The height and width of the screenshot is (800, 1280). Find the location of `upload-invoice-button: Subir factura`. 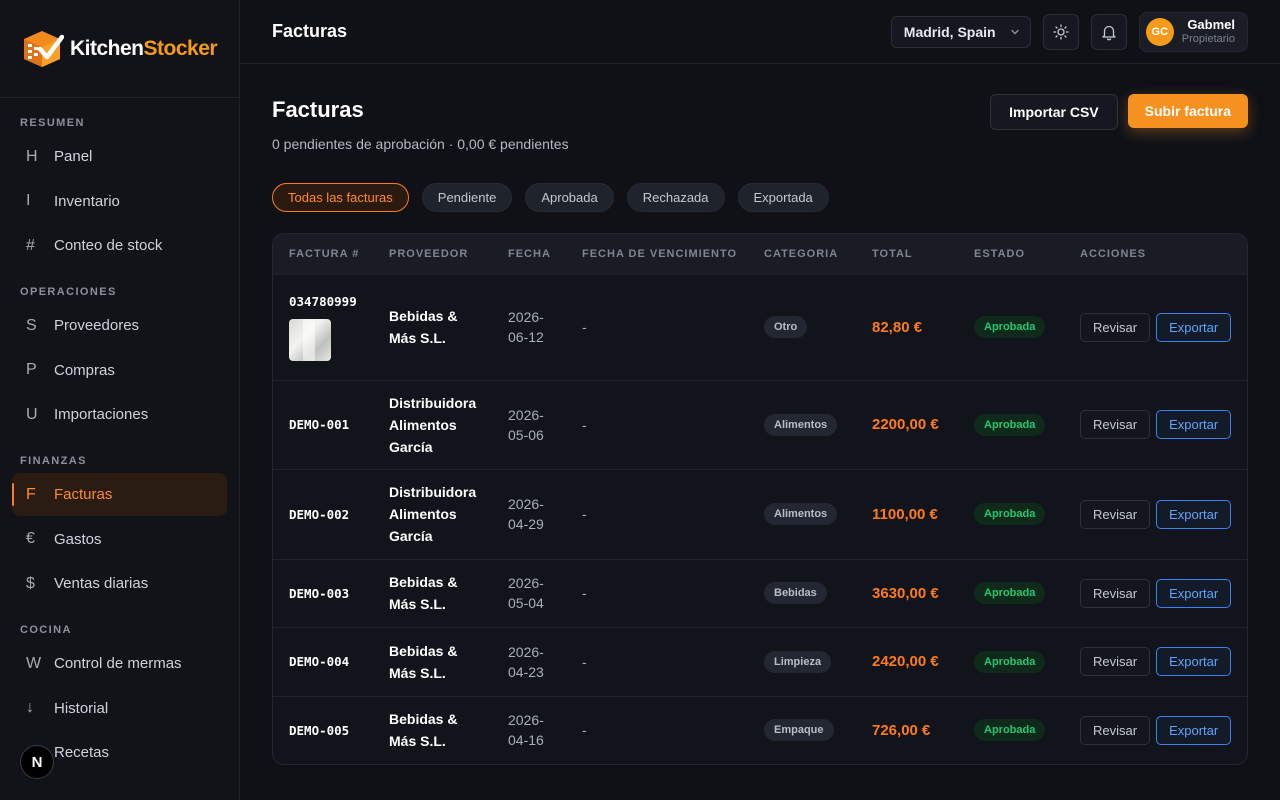

upload-invoice-button: Subir factura is located at coordinates (1187, 111).